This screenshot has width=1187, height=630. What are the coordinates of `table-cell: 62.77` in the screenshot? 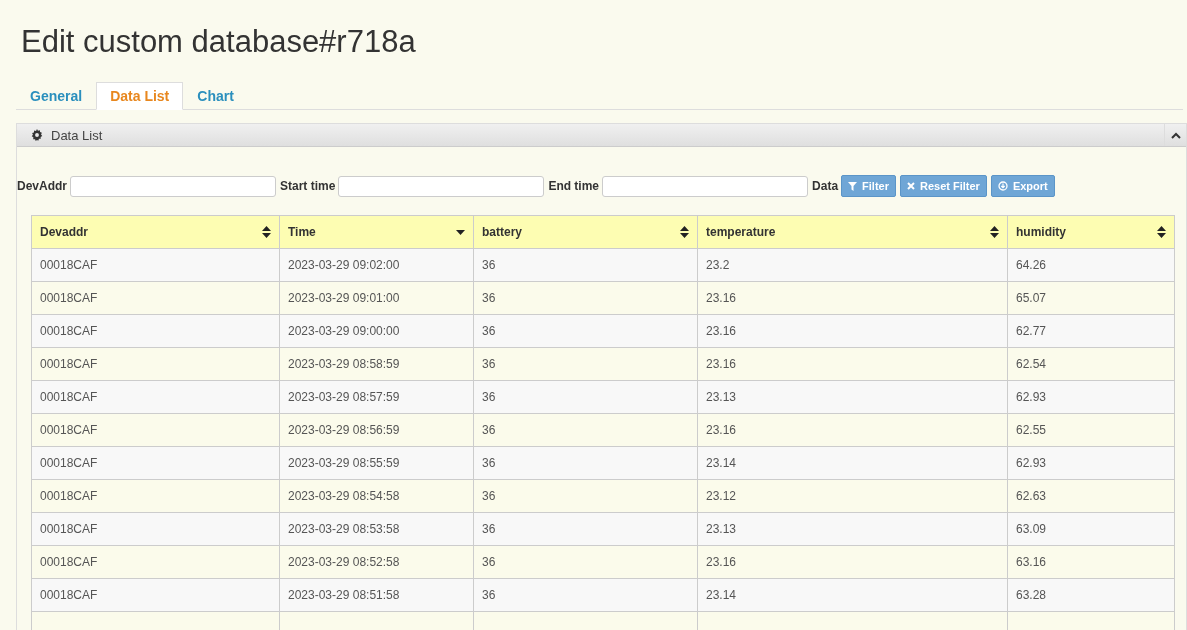 It's located at (1091, 331).